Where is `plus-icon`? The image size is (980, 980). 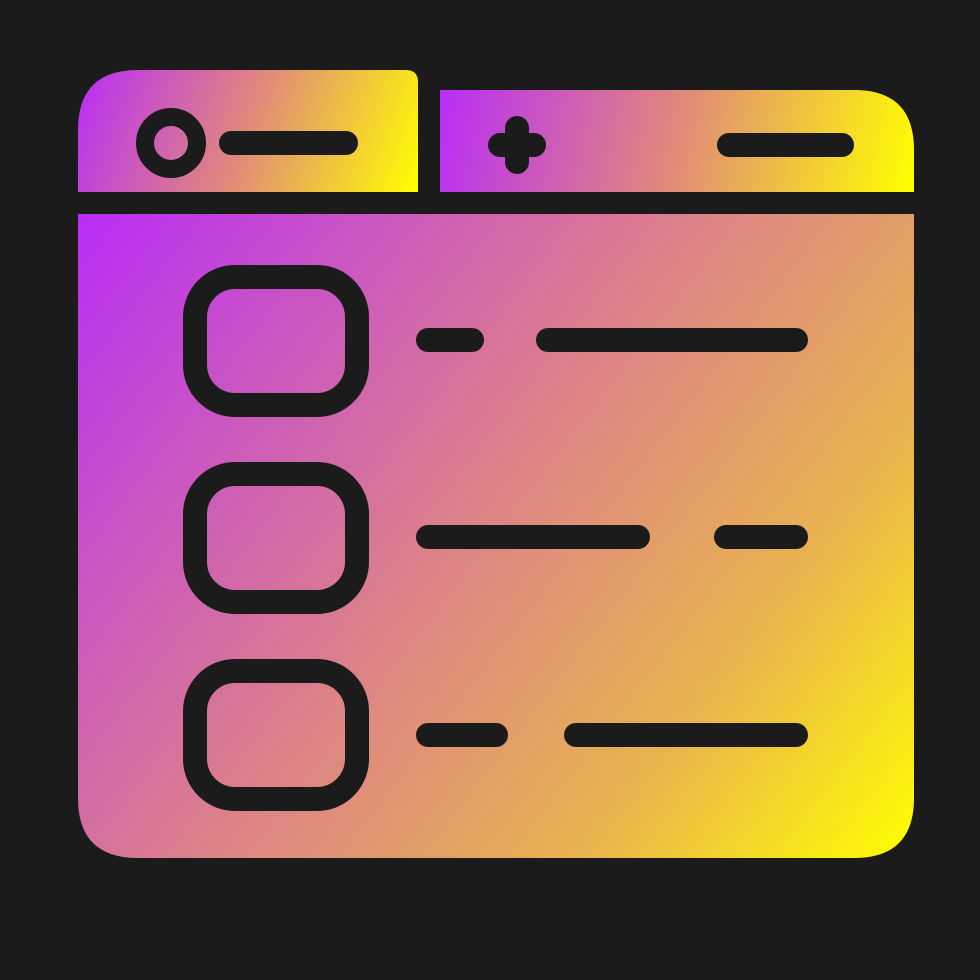 plus-icon is located at coordinates (517, 145).